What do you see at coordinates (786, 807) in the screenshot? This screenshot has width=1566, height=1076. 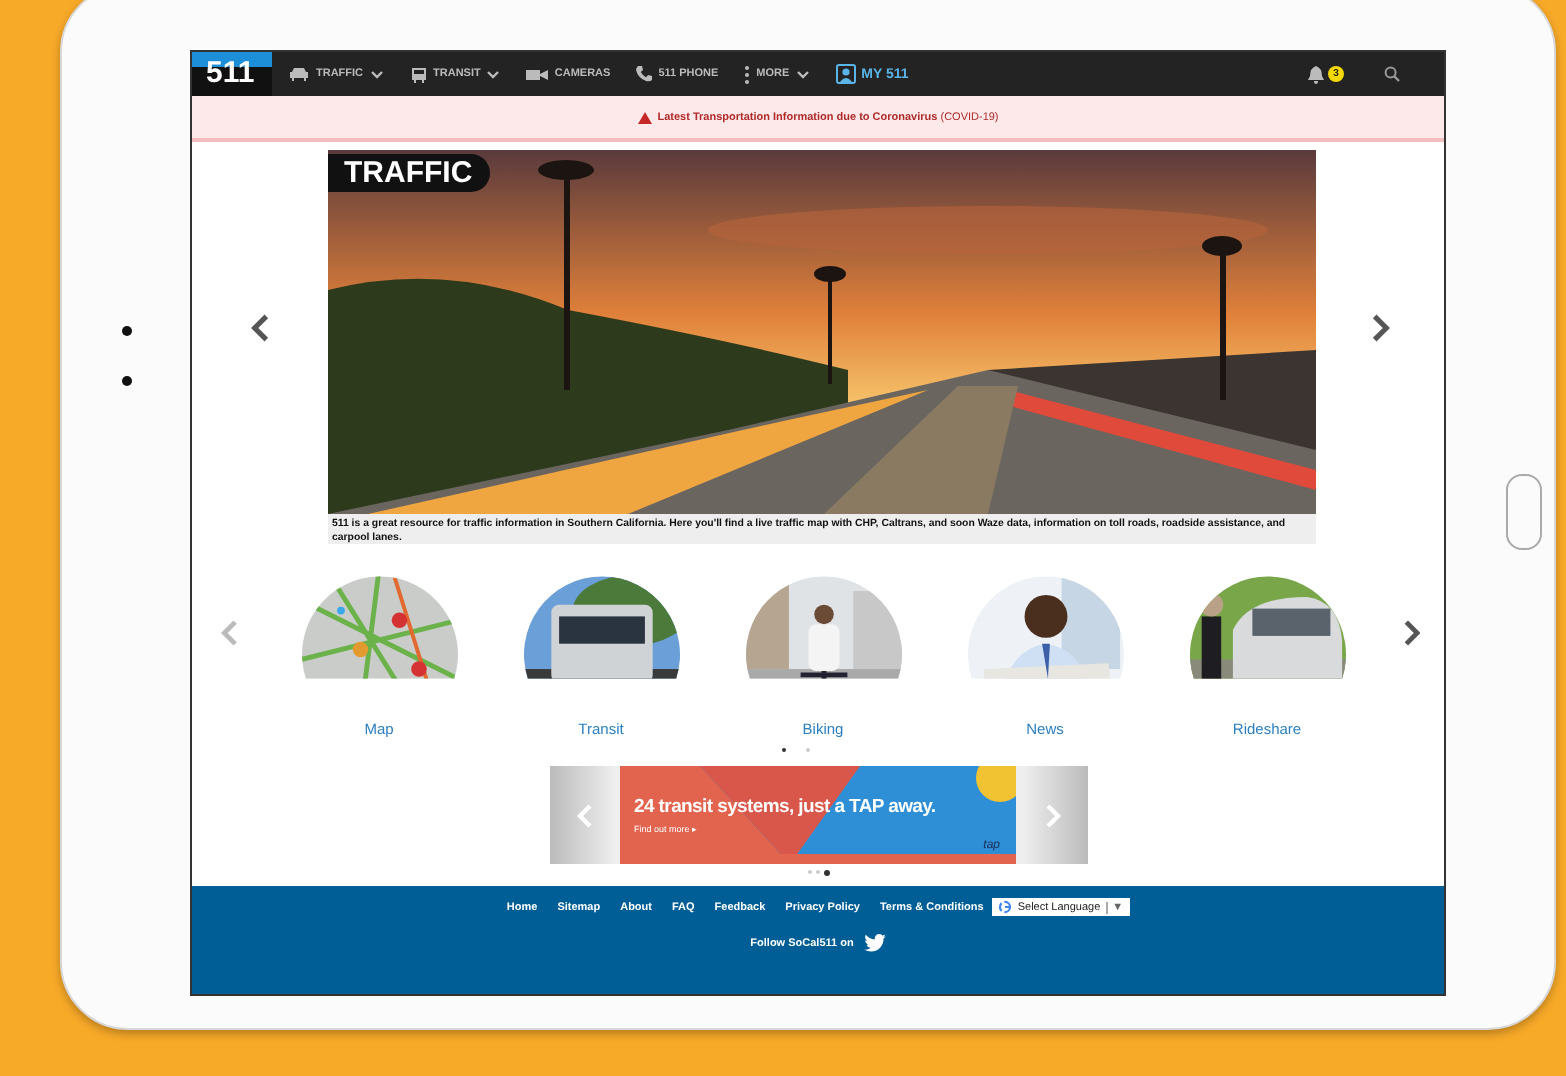 I see `ad-headline: 24 transit systems, just a TAP away.` at bounding box center [786, 807].